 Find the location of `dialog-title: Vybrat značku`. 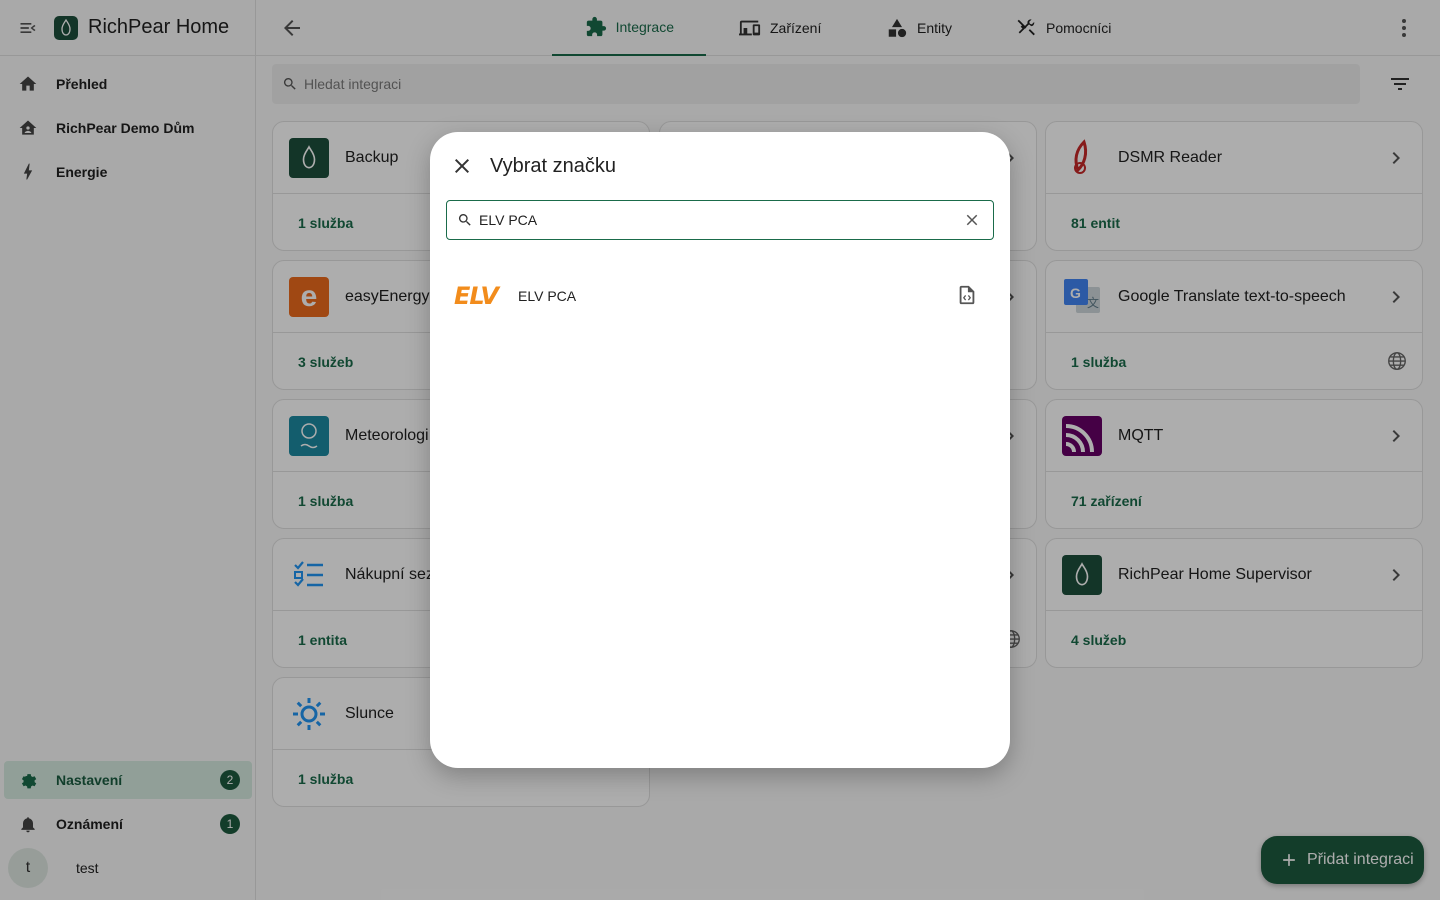

dialog-title: Vybrat značku is located at coordinates (553, 166).